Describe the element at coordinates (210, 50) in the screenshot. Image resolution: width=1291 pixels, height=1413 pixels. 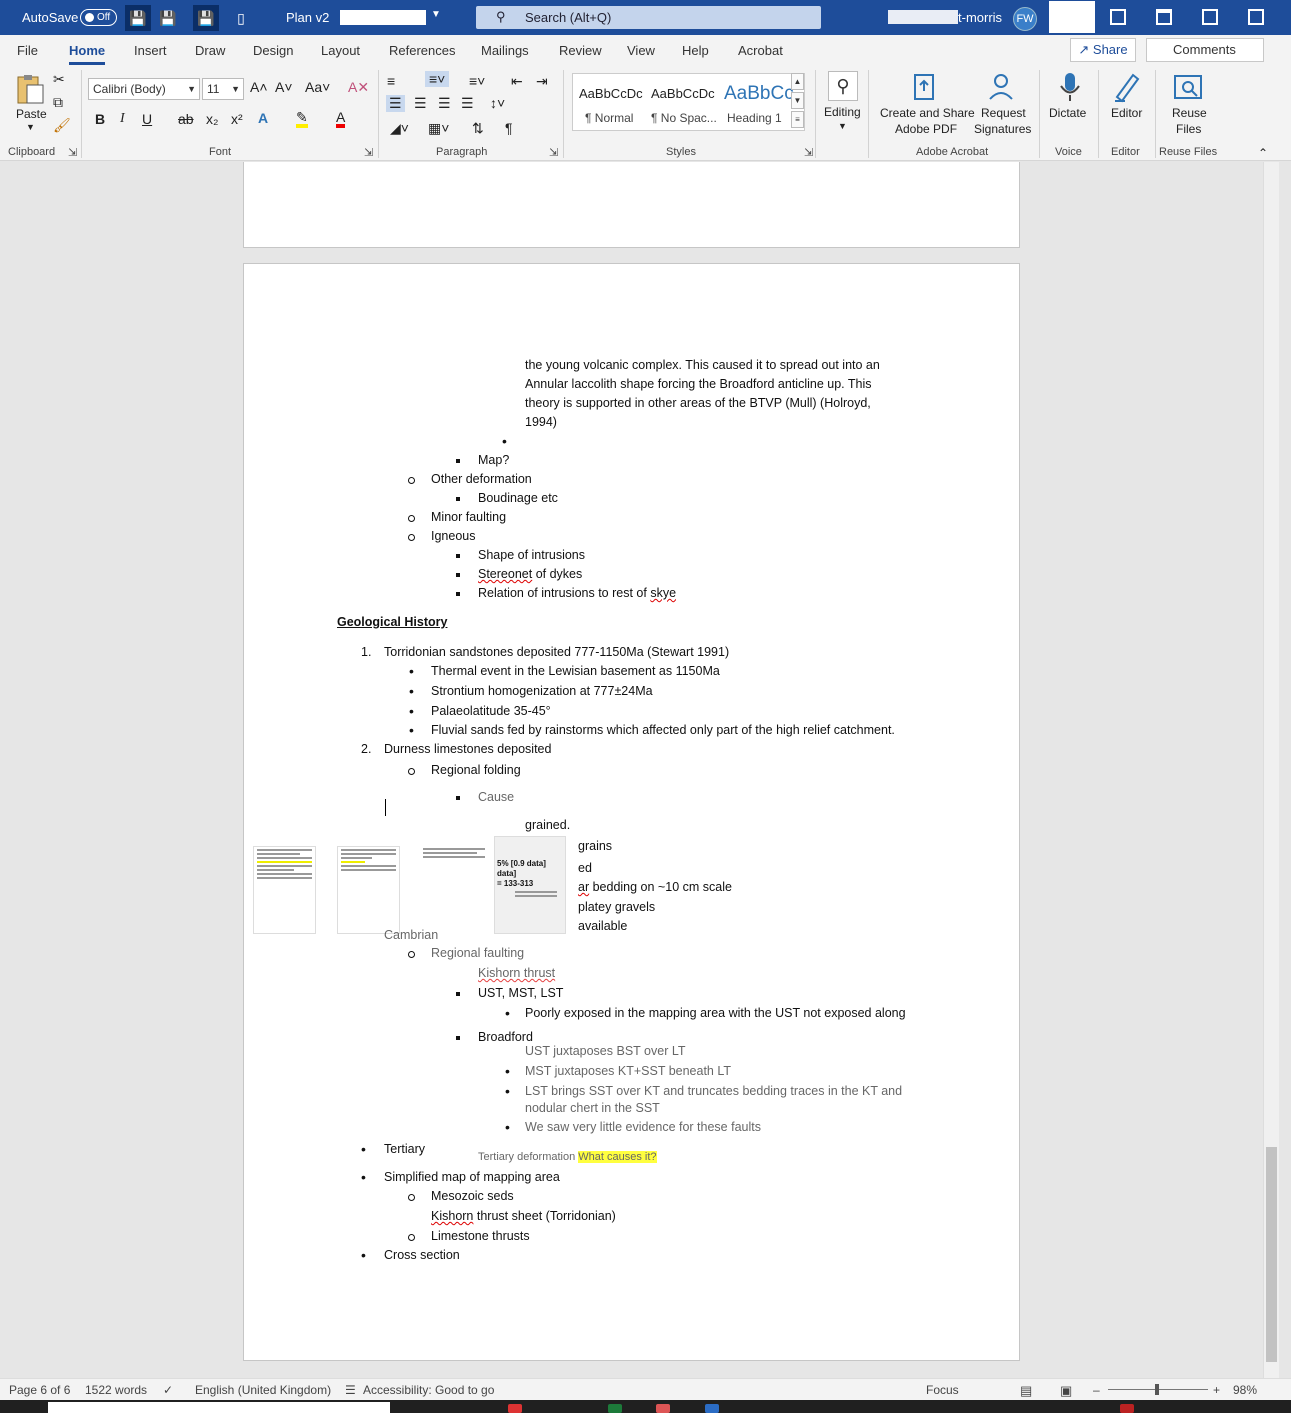
I see `tab-draw: Draw` at that location.